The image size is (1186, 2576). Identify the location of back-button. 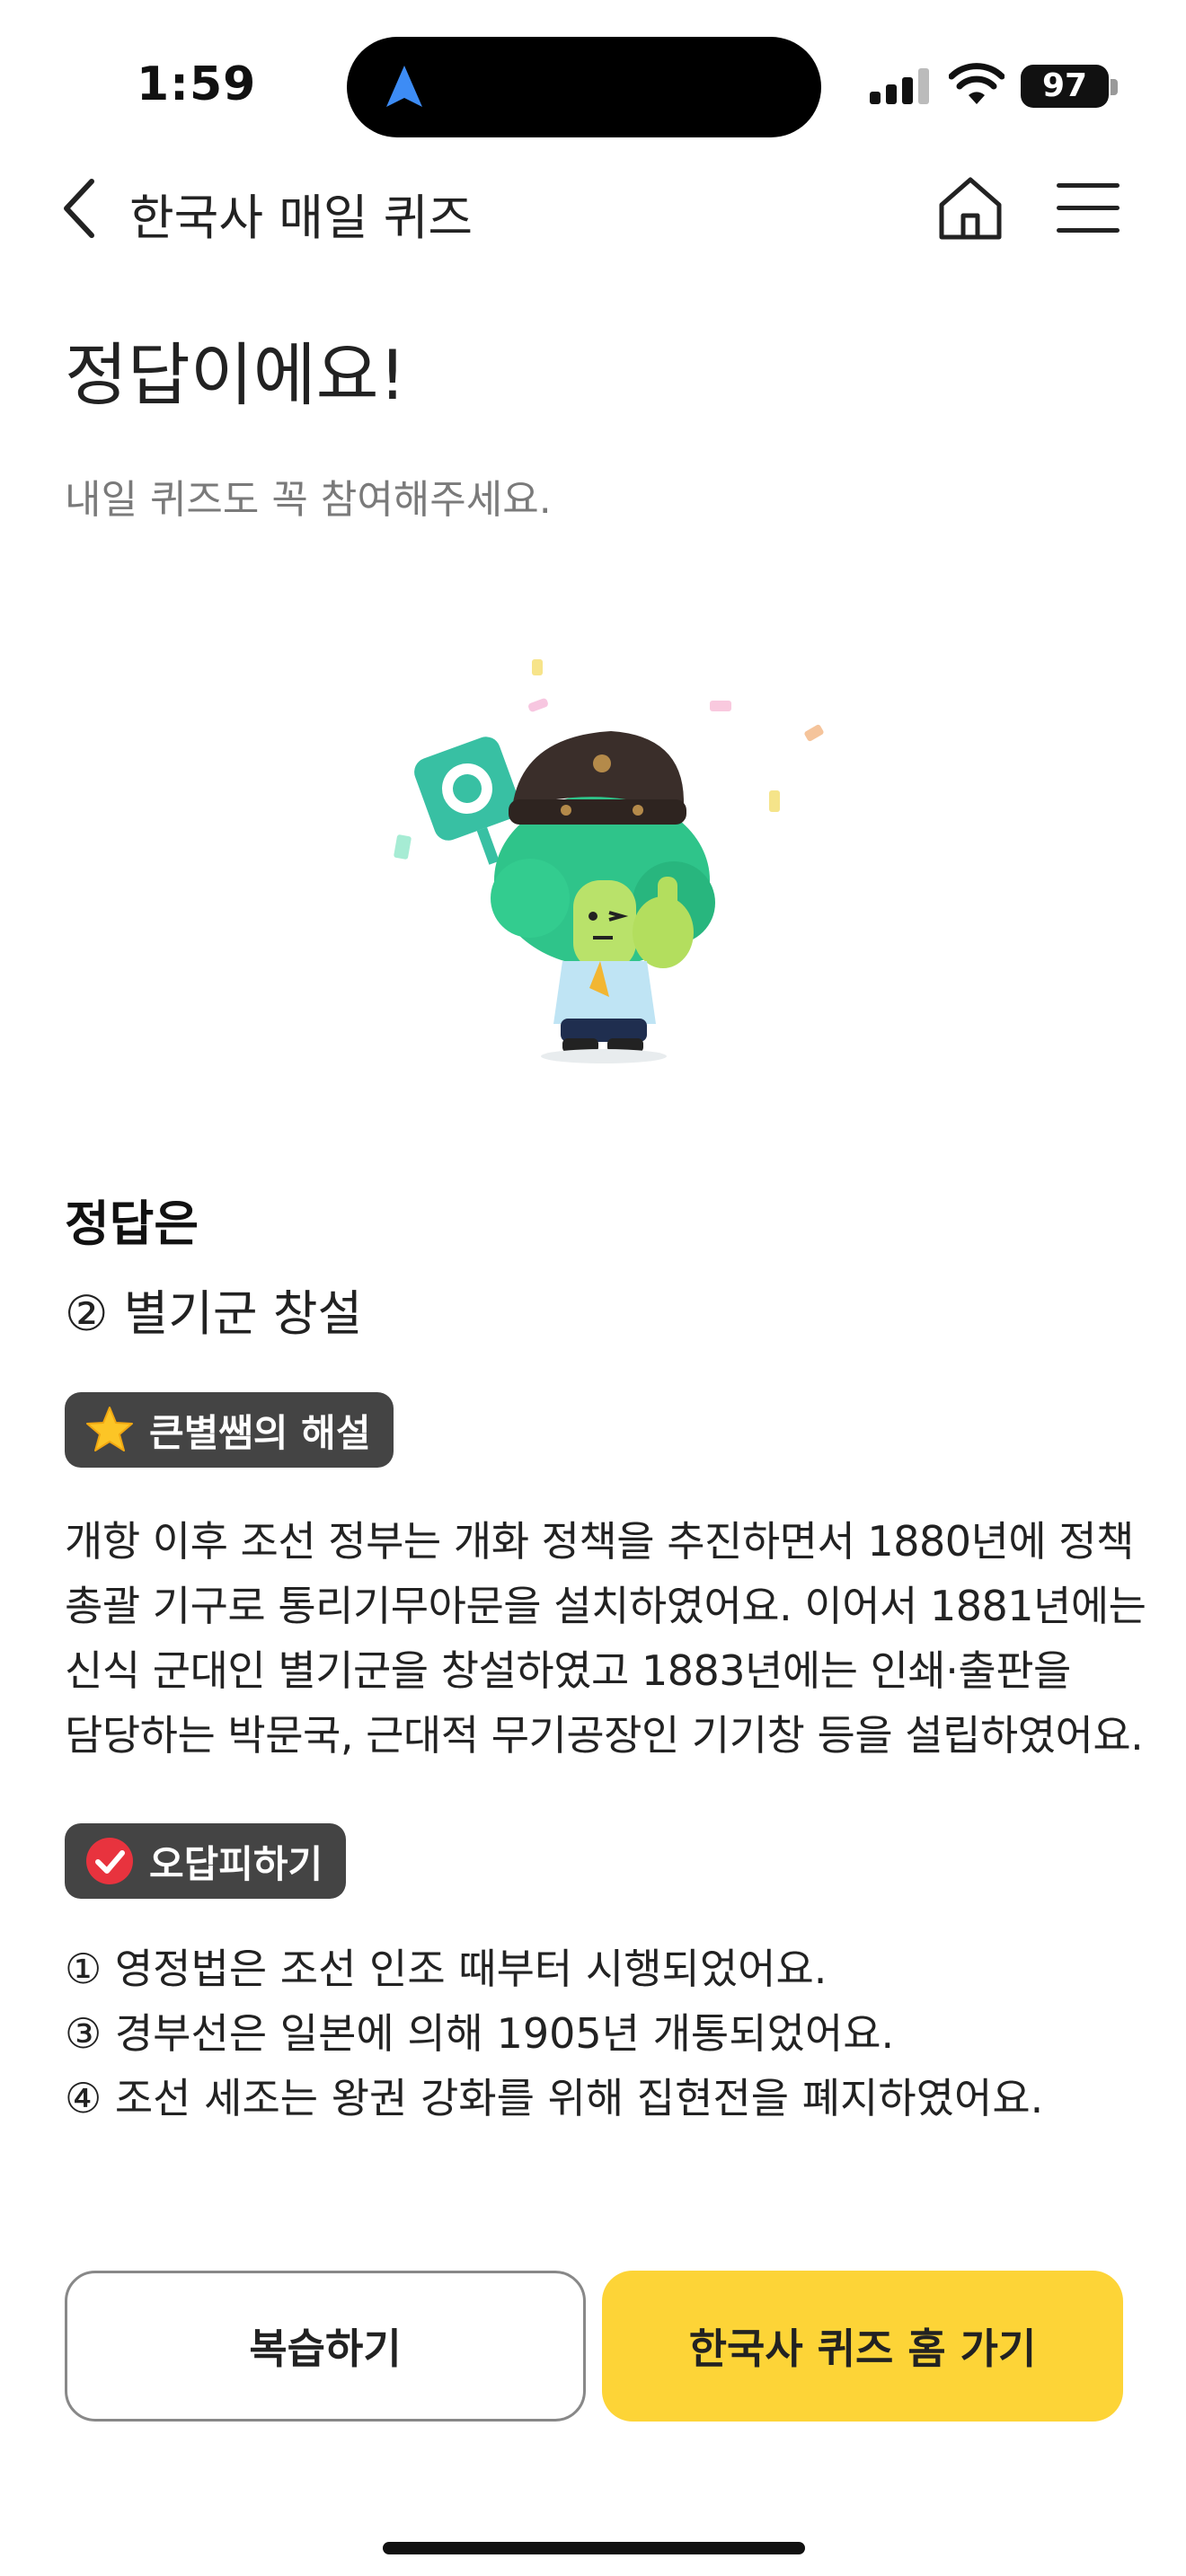
(81, 208).